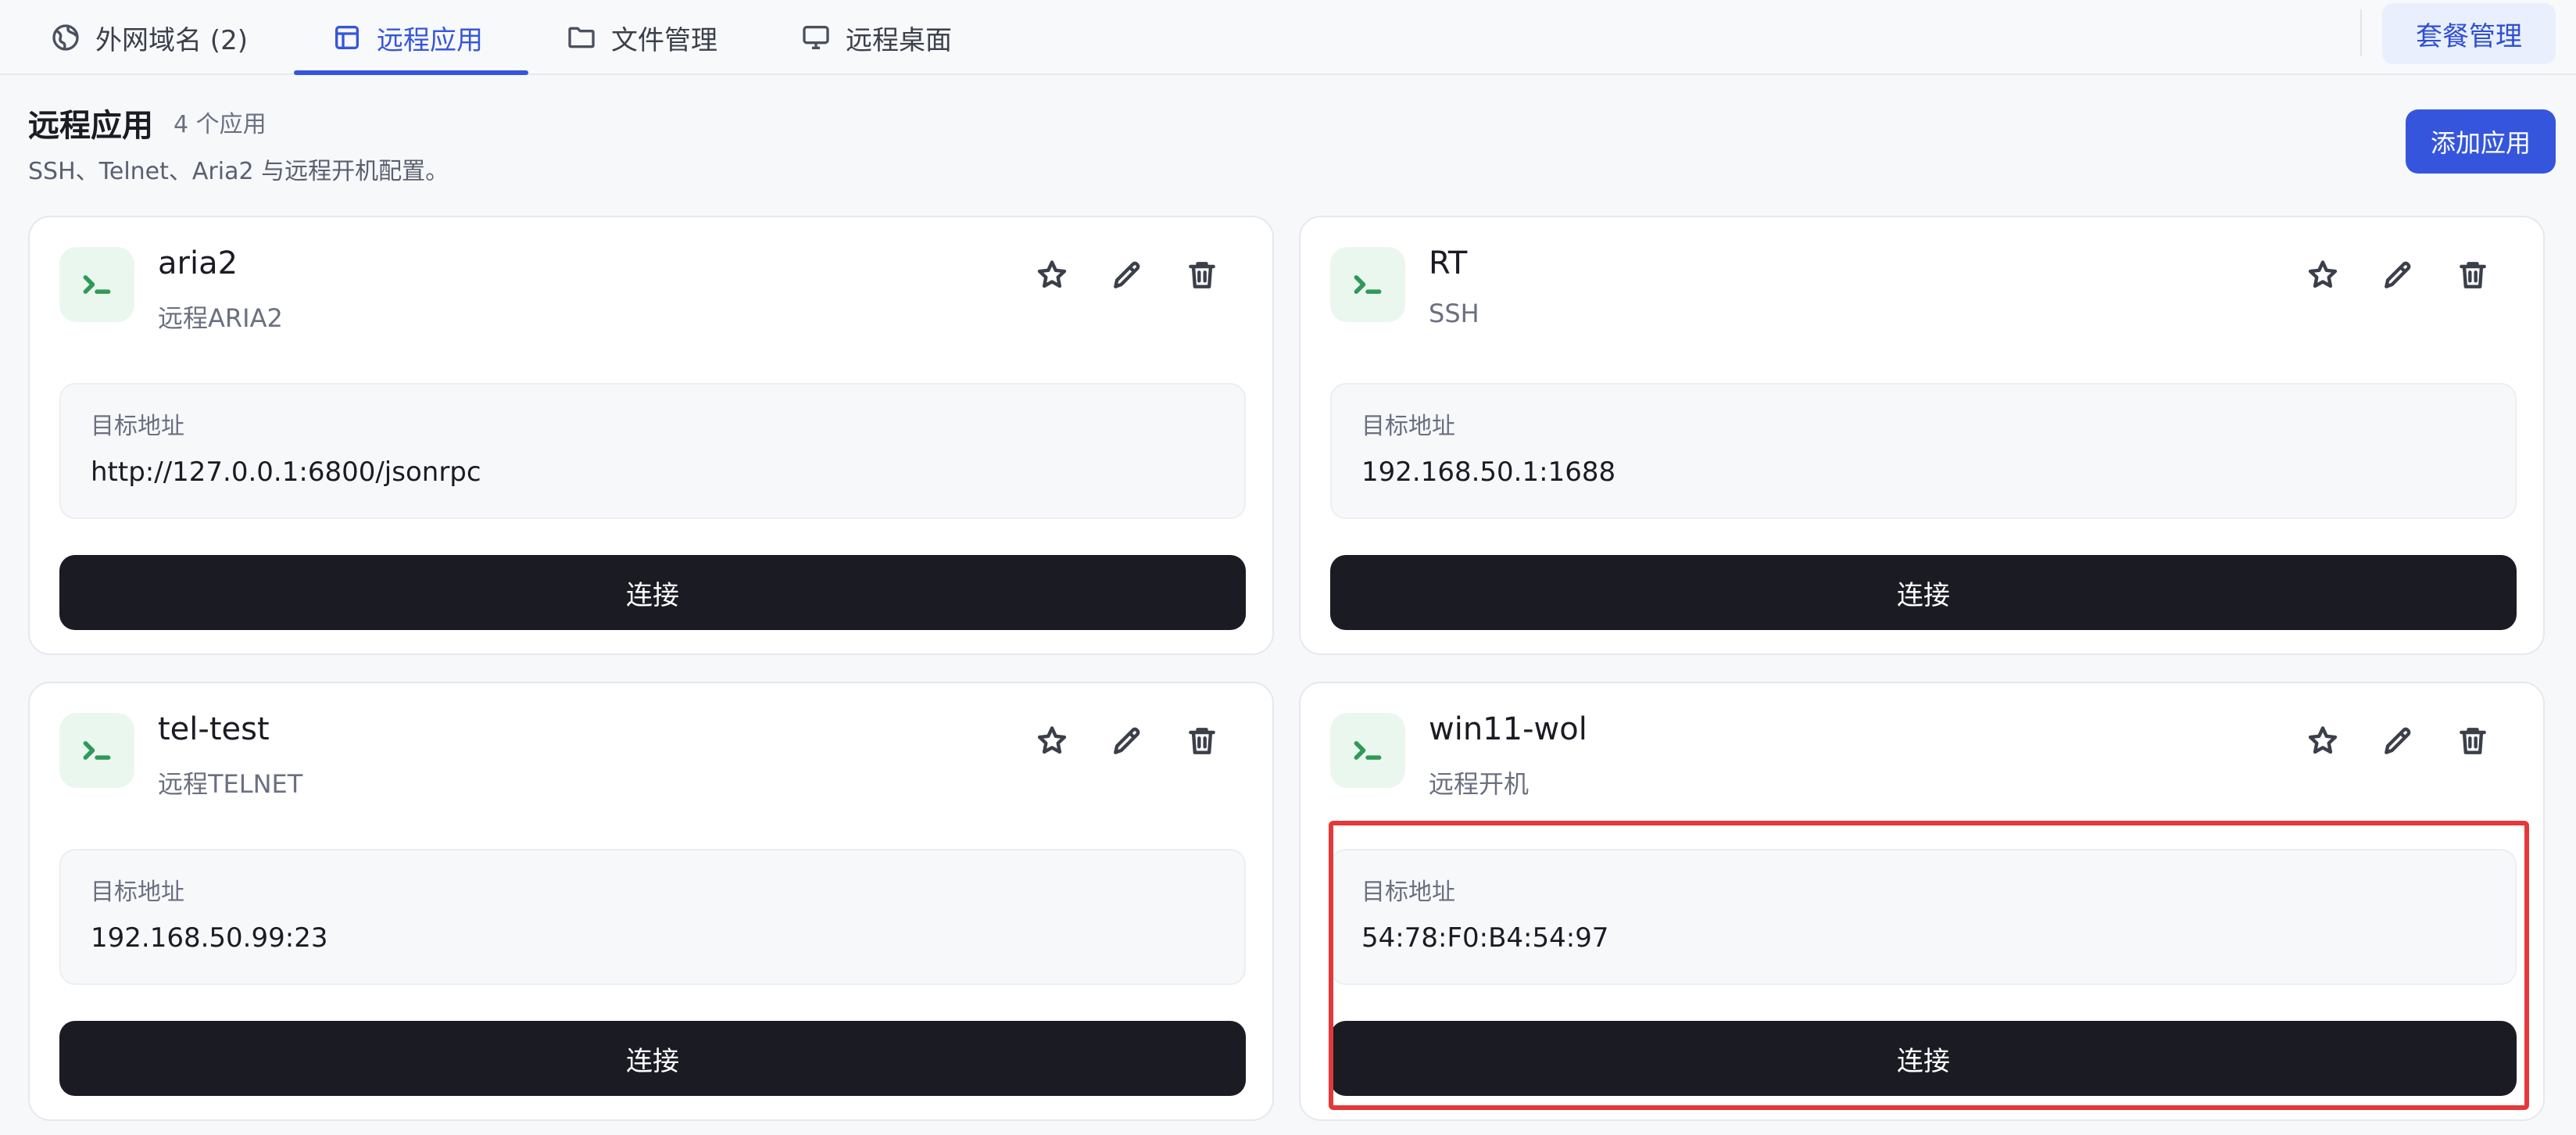  I want to click on layout-icon, so click(347, 37).